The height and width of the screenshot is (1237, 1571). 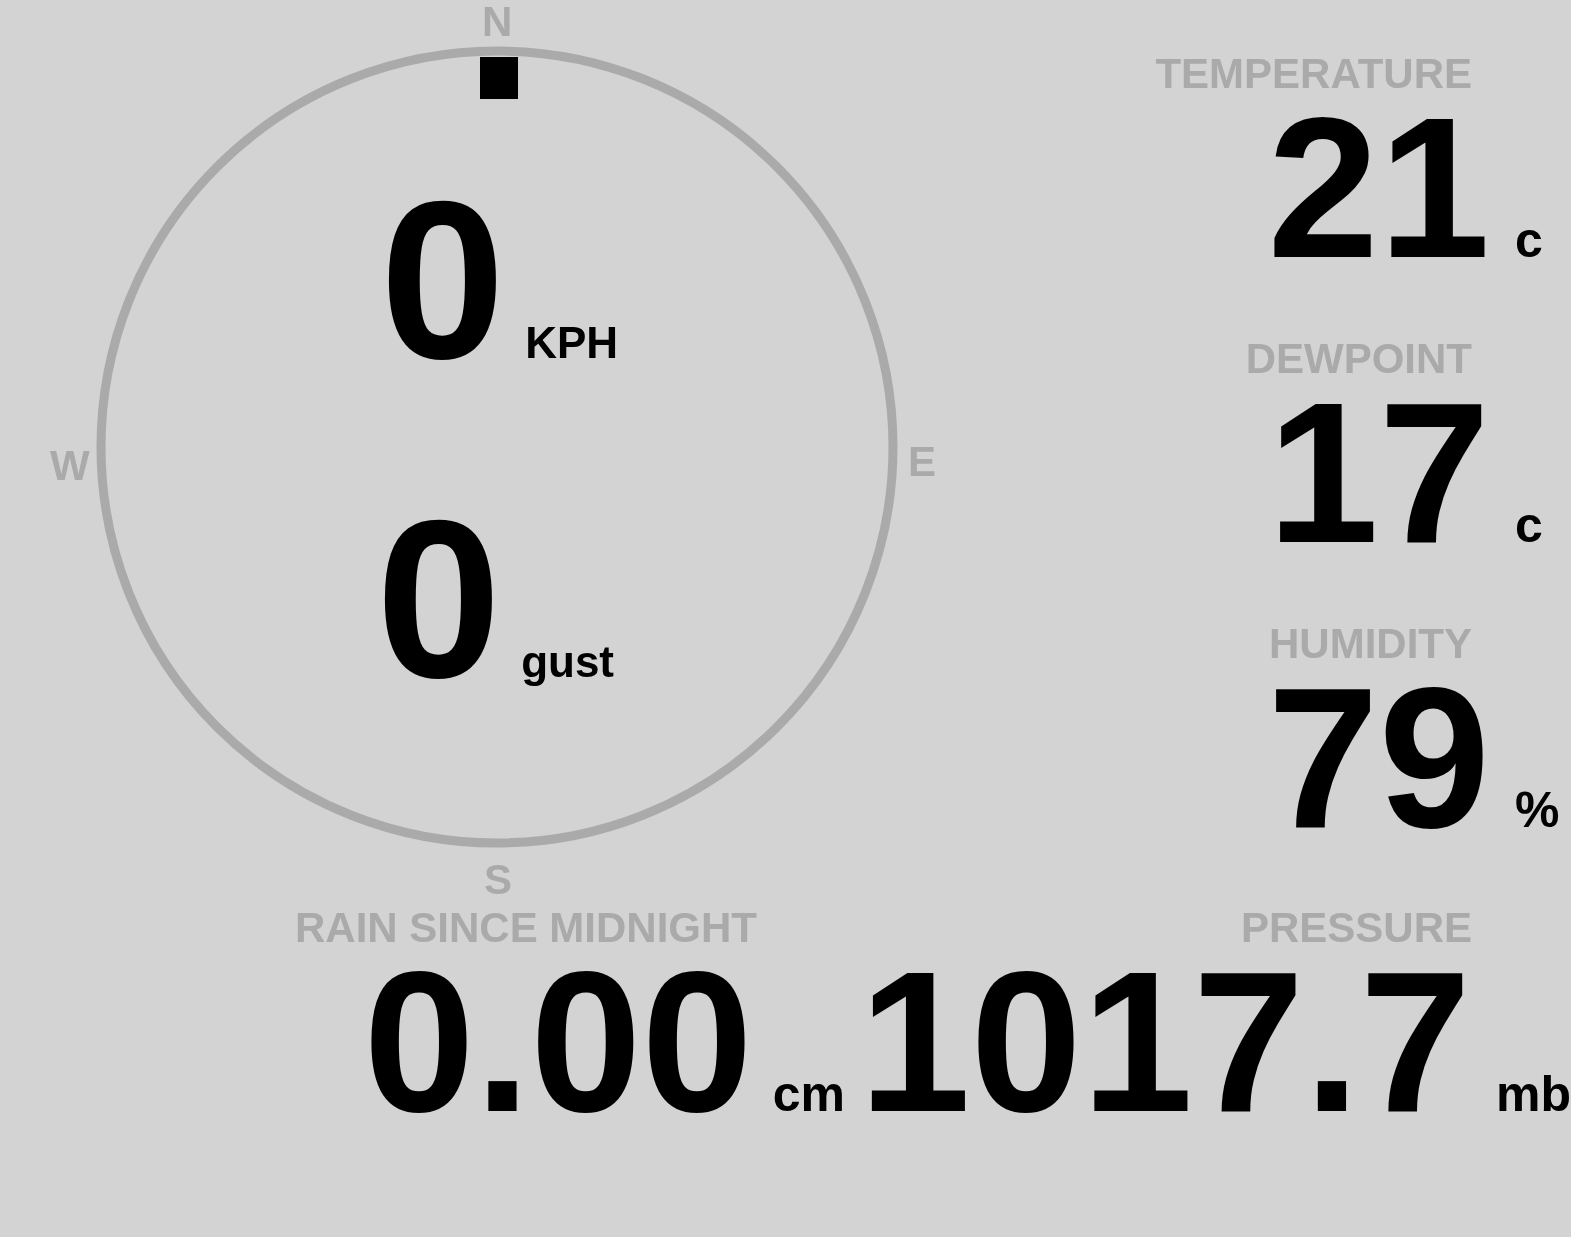 I want to click on pressure-value: 1017.7, so click(x=1165, y=1042).